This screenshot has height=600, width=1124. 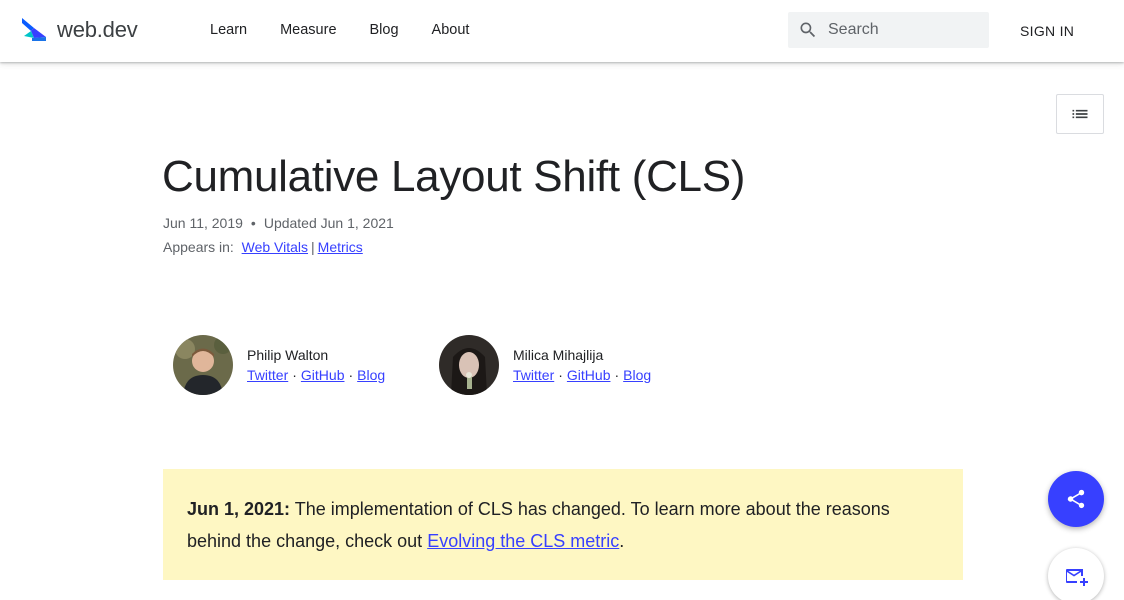 I want to click on nav-blog: Blog, so click(x=384, y=30).